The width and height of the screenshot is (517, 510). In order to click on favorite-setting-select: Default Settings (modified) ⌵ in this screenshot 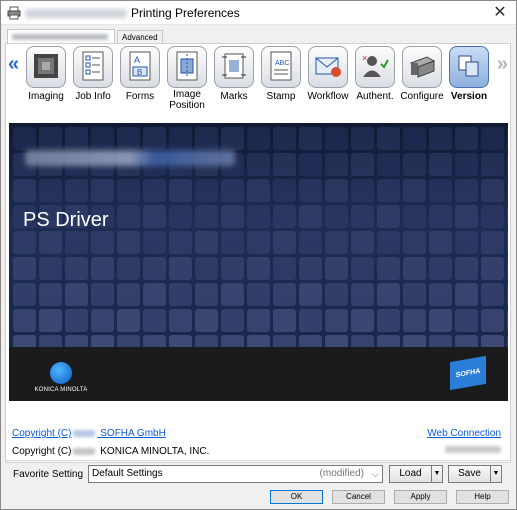, I will do `click(235, 474)`.